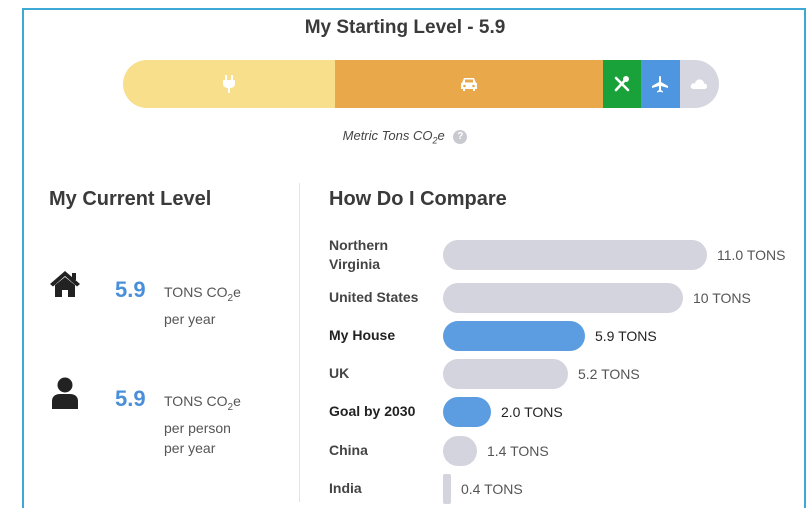 The image size is (810, 508). What do you see at coordinates (355, 264) in the screenshot?
I see `compare-row-label-line2: Virginia` at bounding box center [355, 264].